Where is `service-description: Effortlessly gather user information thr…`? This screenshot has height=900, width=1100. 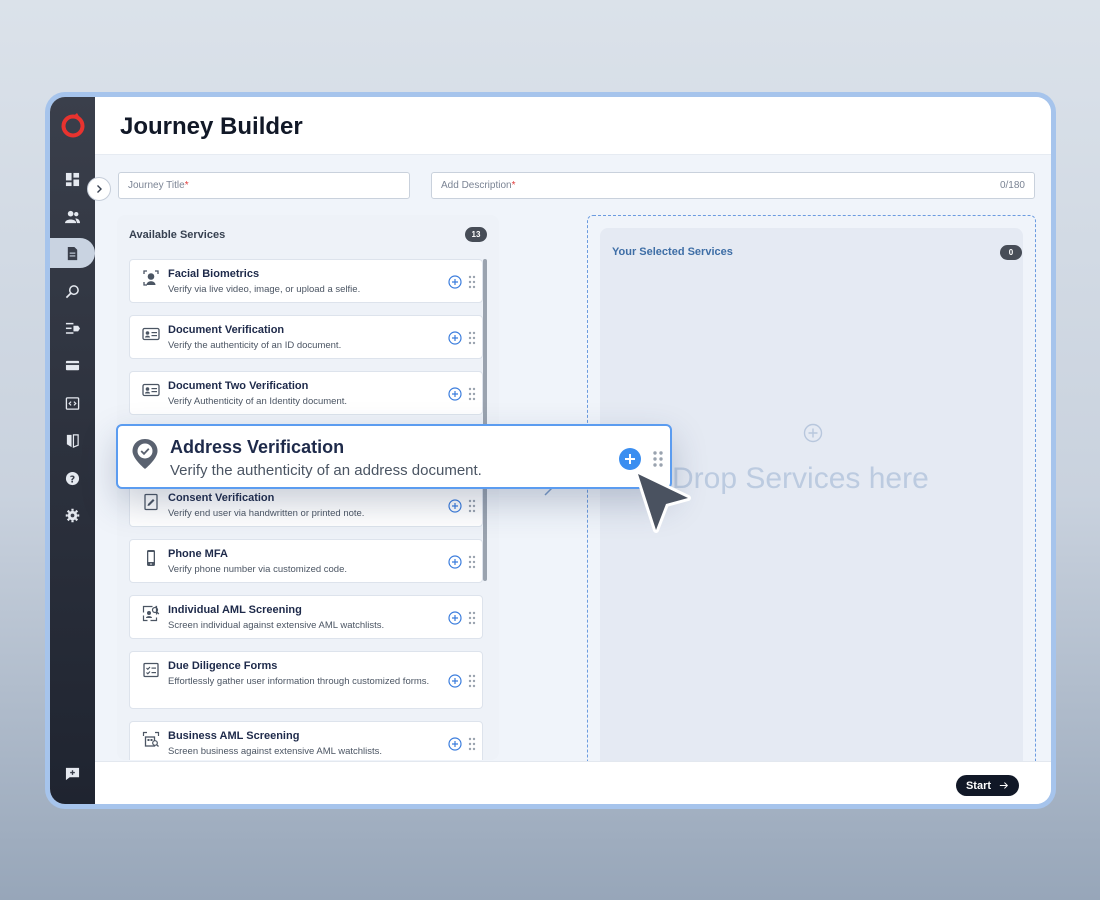 service-description: Effortlessly gather user information thr… is located at coordinates (299, 681).